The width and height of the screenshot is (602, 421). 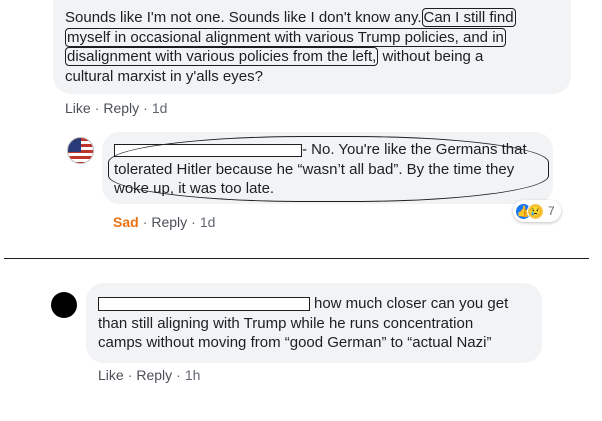 I want to click on comment-2-actions: Sad · Reply · 1d, so click(x=164, y=222).